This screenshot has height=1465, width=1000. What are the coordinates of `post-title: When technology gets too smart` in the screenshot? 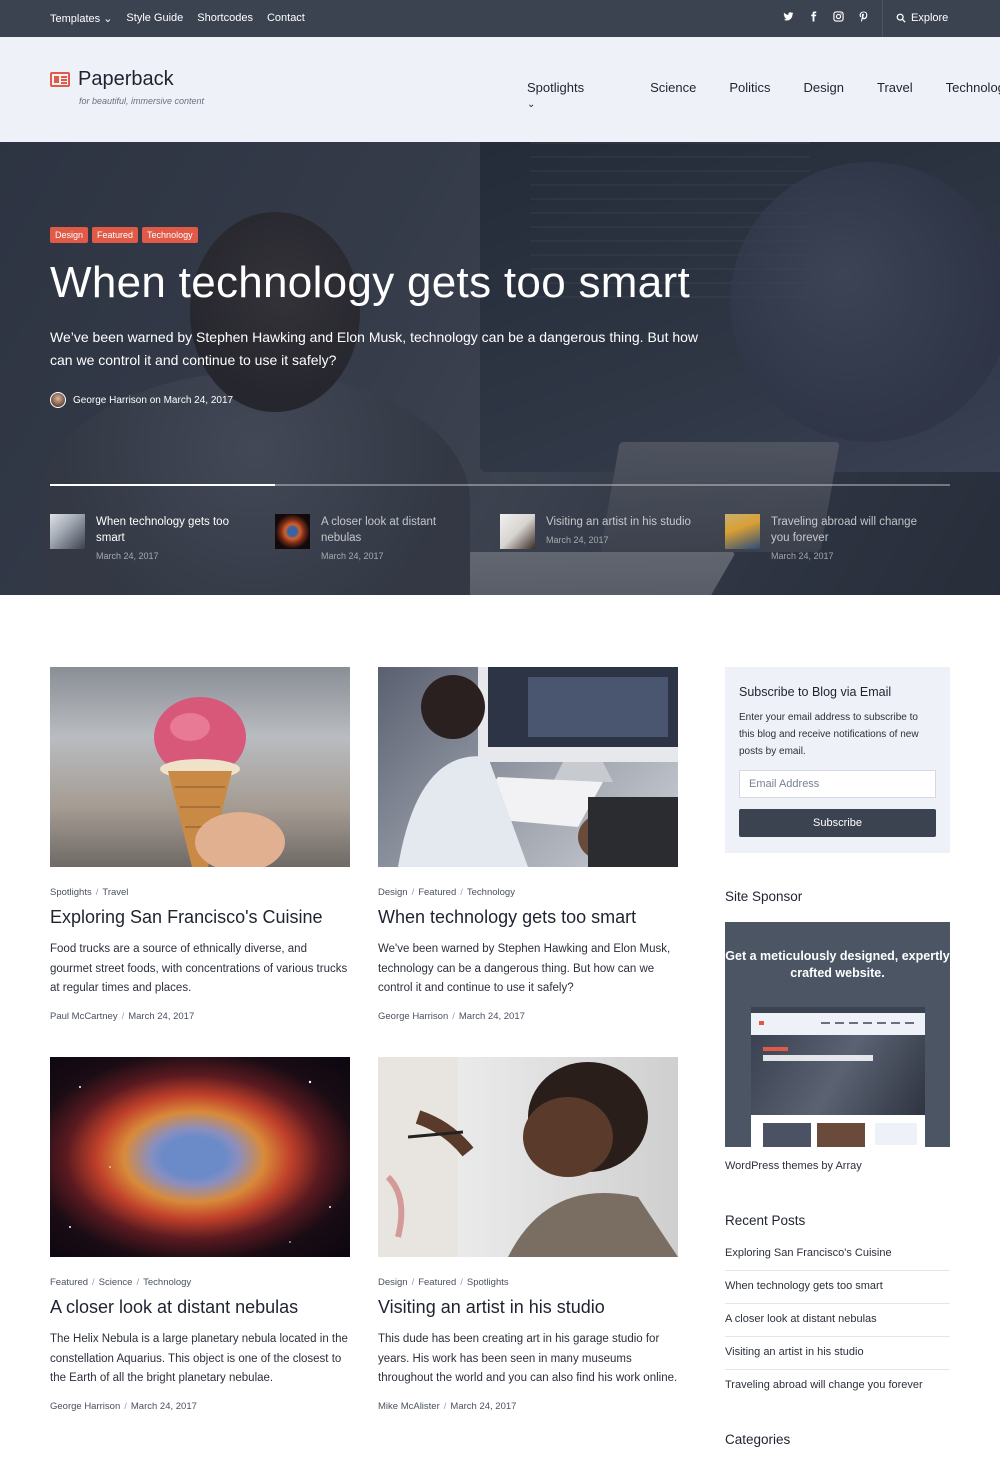 It's located at (528, 917).